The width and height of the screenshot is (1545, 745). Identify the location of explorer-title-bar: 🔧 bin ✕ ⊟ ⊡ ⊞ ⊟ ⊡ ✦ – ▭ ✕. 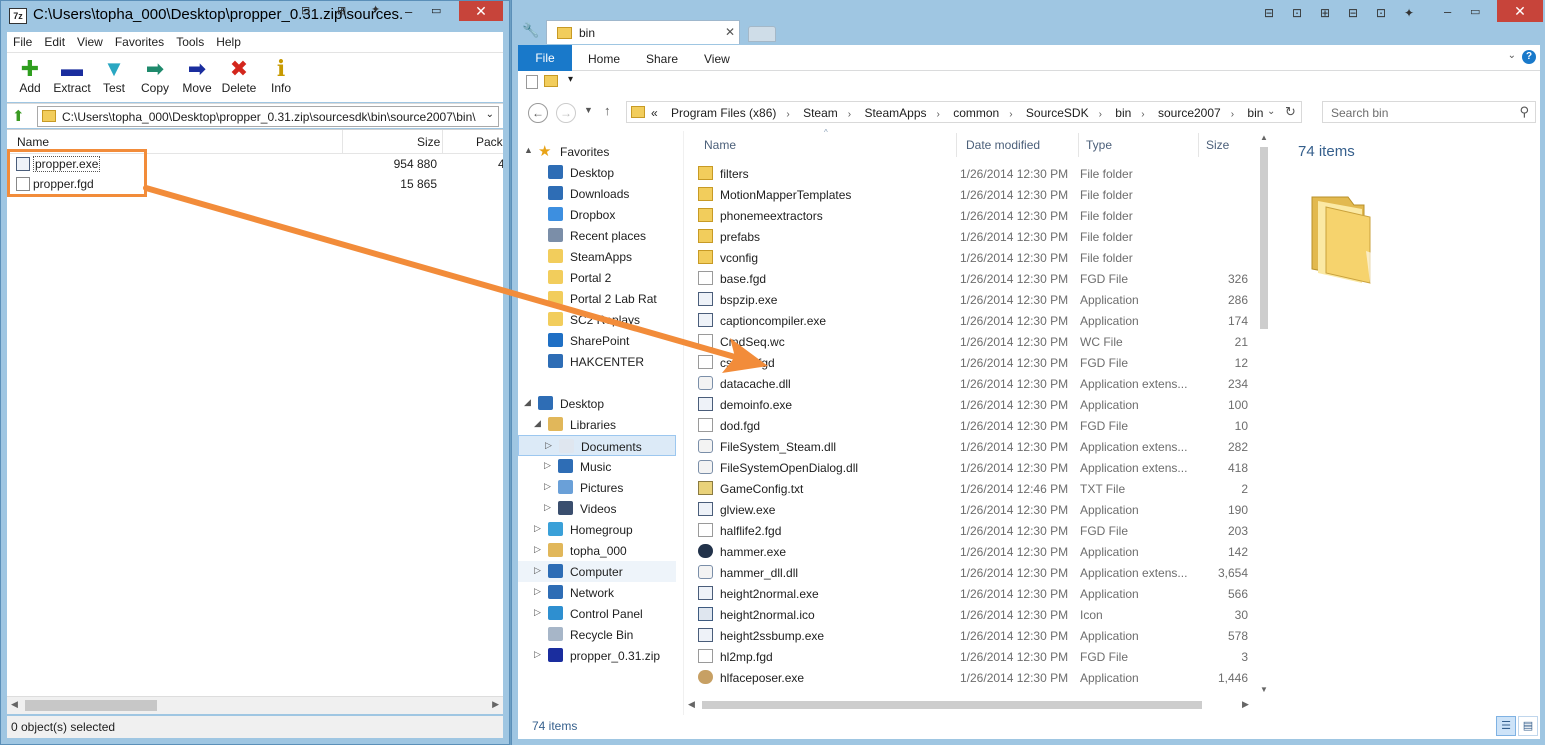
(1028, 22).